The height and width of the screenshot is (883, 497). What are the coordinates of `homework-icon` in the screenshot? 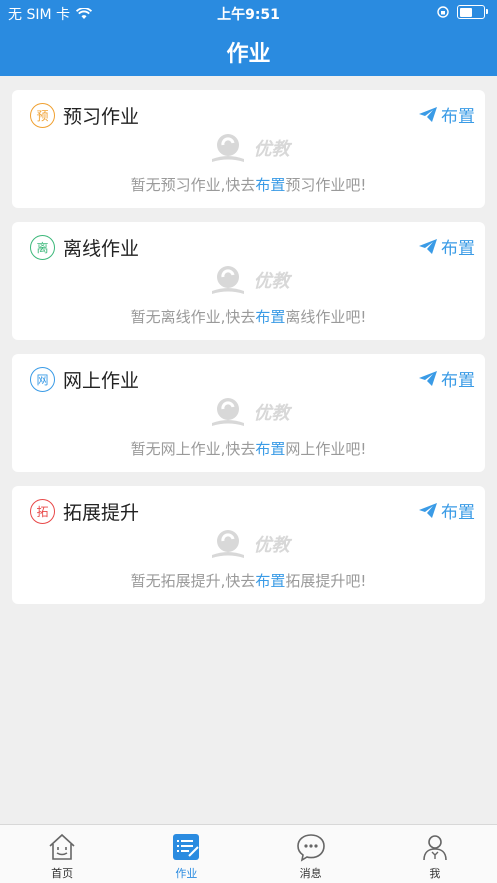 It's located at (186, 847).